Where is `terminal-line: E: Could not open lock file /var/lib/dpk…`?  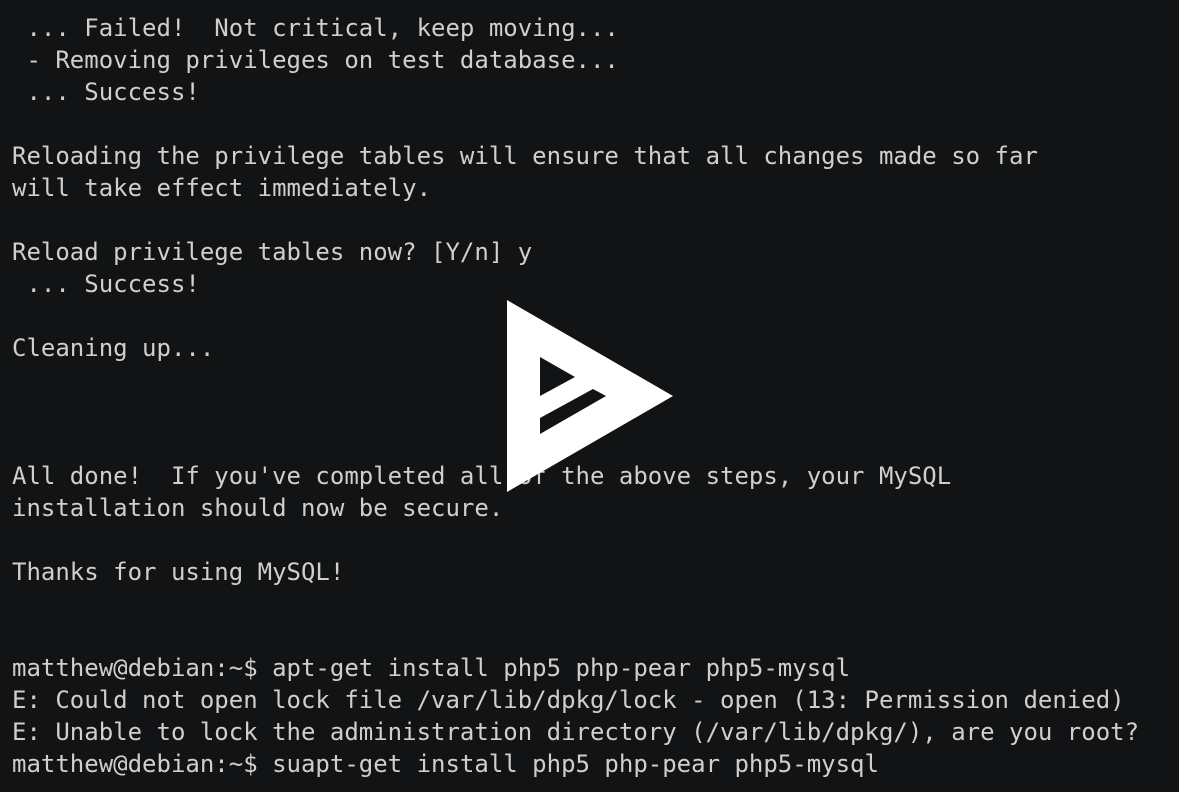 terminal-line: E: Could not open lock file /var/lib/dpk… is located at coordinates (568, 700).